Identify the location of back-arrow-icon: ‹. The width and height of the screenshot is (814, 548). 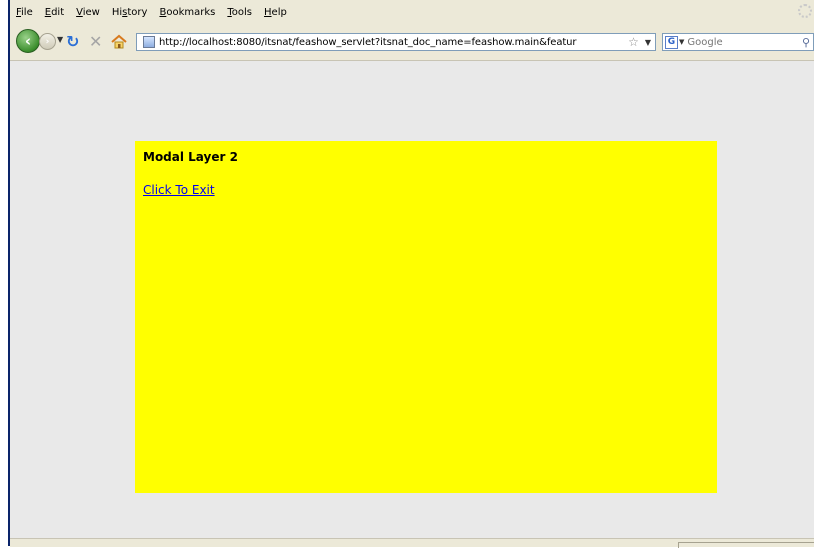
(28, 41).